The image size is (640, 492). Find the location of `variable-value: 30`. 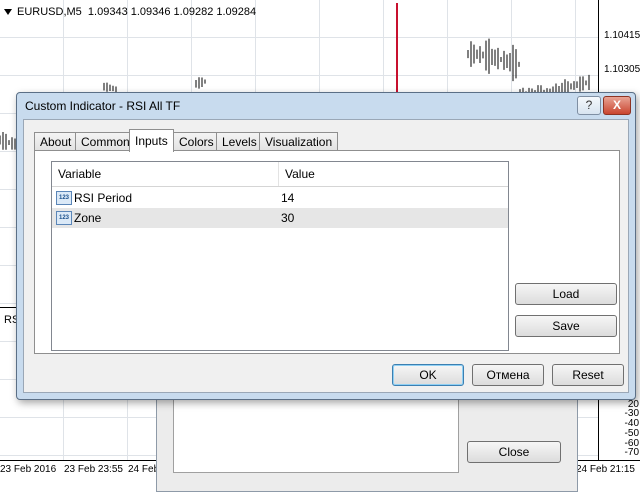

variable-value: 30 is located at coordinates (287, 218).